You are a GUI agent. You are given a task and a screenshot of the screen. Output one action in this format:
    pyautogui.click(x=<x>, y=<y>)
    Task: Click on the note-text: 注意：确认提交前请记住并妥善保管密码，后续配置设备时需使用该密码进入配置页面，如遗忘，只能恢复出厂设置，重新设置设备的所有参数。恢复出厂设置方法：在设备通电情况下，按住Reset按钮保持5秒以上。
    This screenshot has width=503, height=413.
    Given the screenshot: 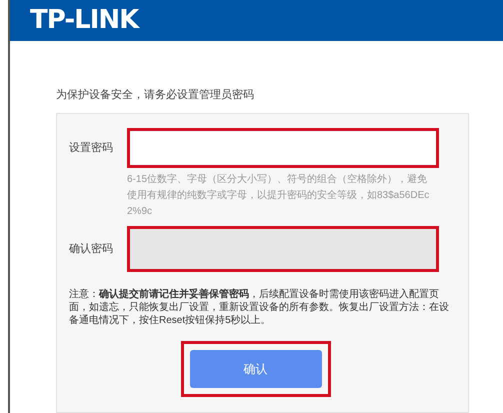 What is the action you would take?
    pyautogui.click(x=259, y=307)
    